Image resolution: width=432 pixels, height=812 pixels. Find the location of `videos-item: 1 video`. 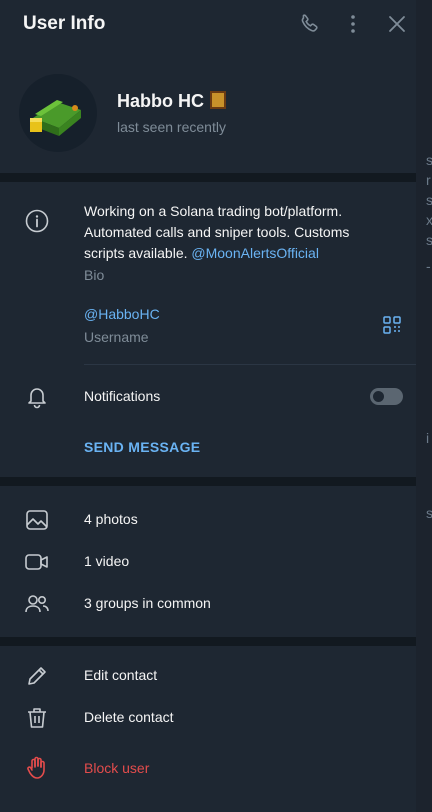

videos-item: 1 video is located at coordinates (106, 561).